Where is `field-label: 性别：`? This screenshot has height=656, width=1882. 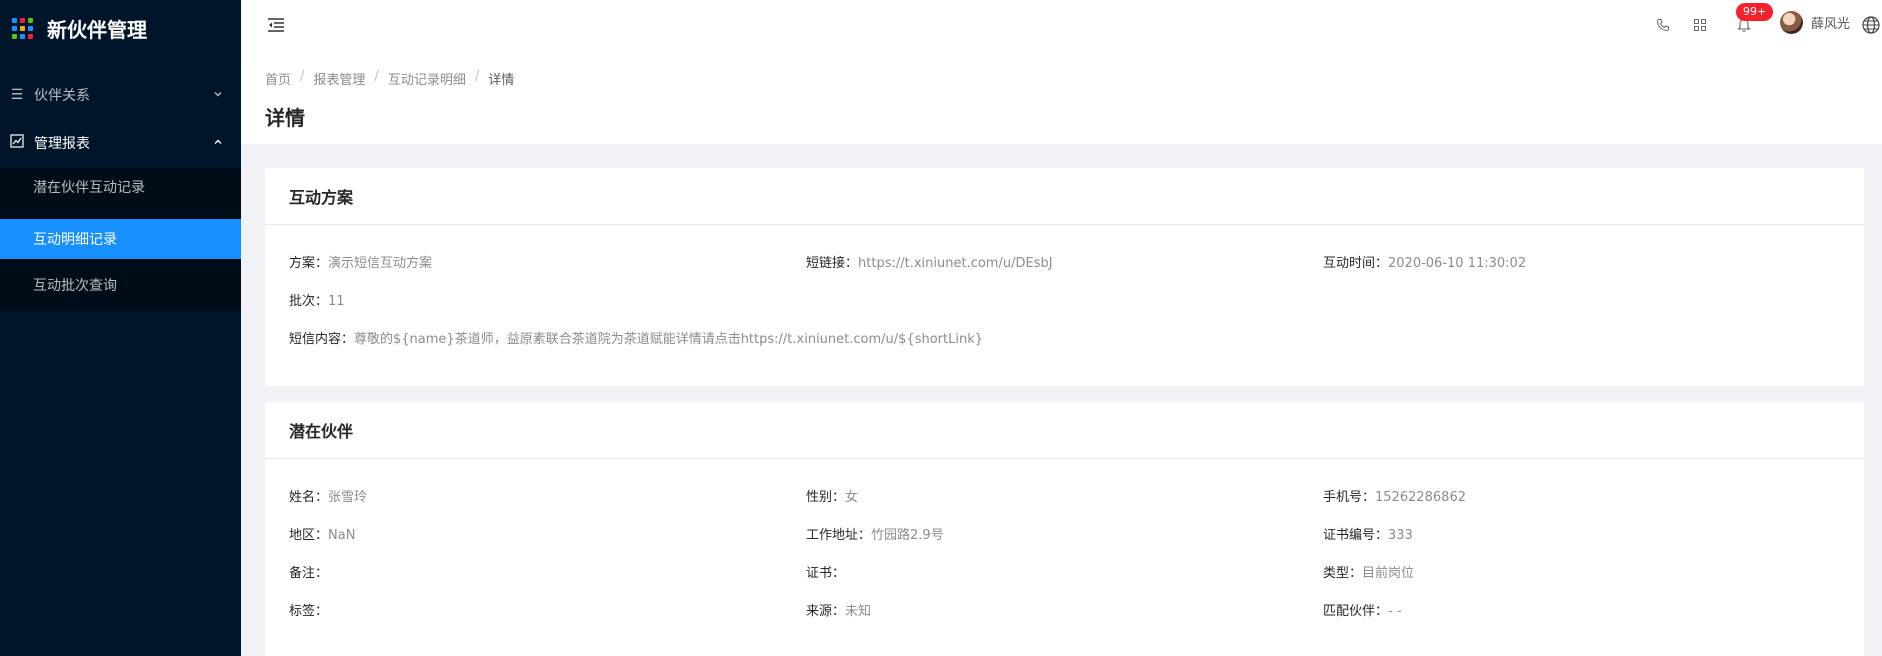 field-label: 性别： is located at coordinates (826, 497).